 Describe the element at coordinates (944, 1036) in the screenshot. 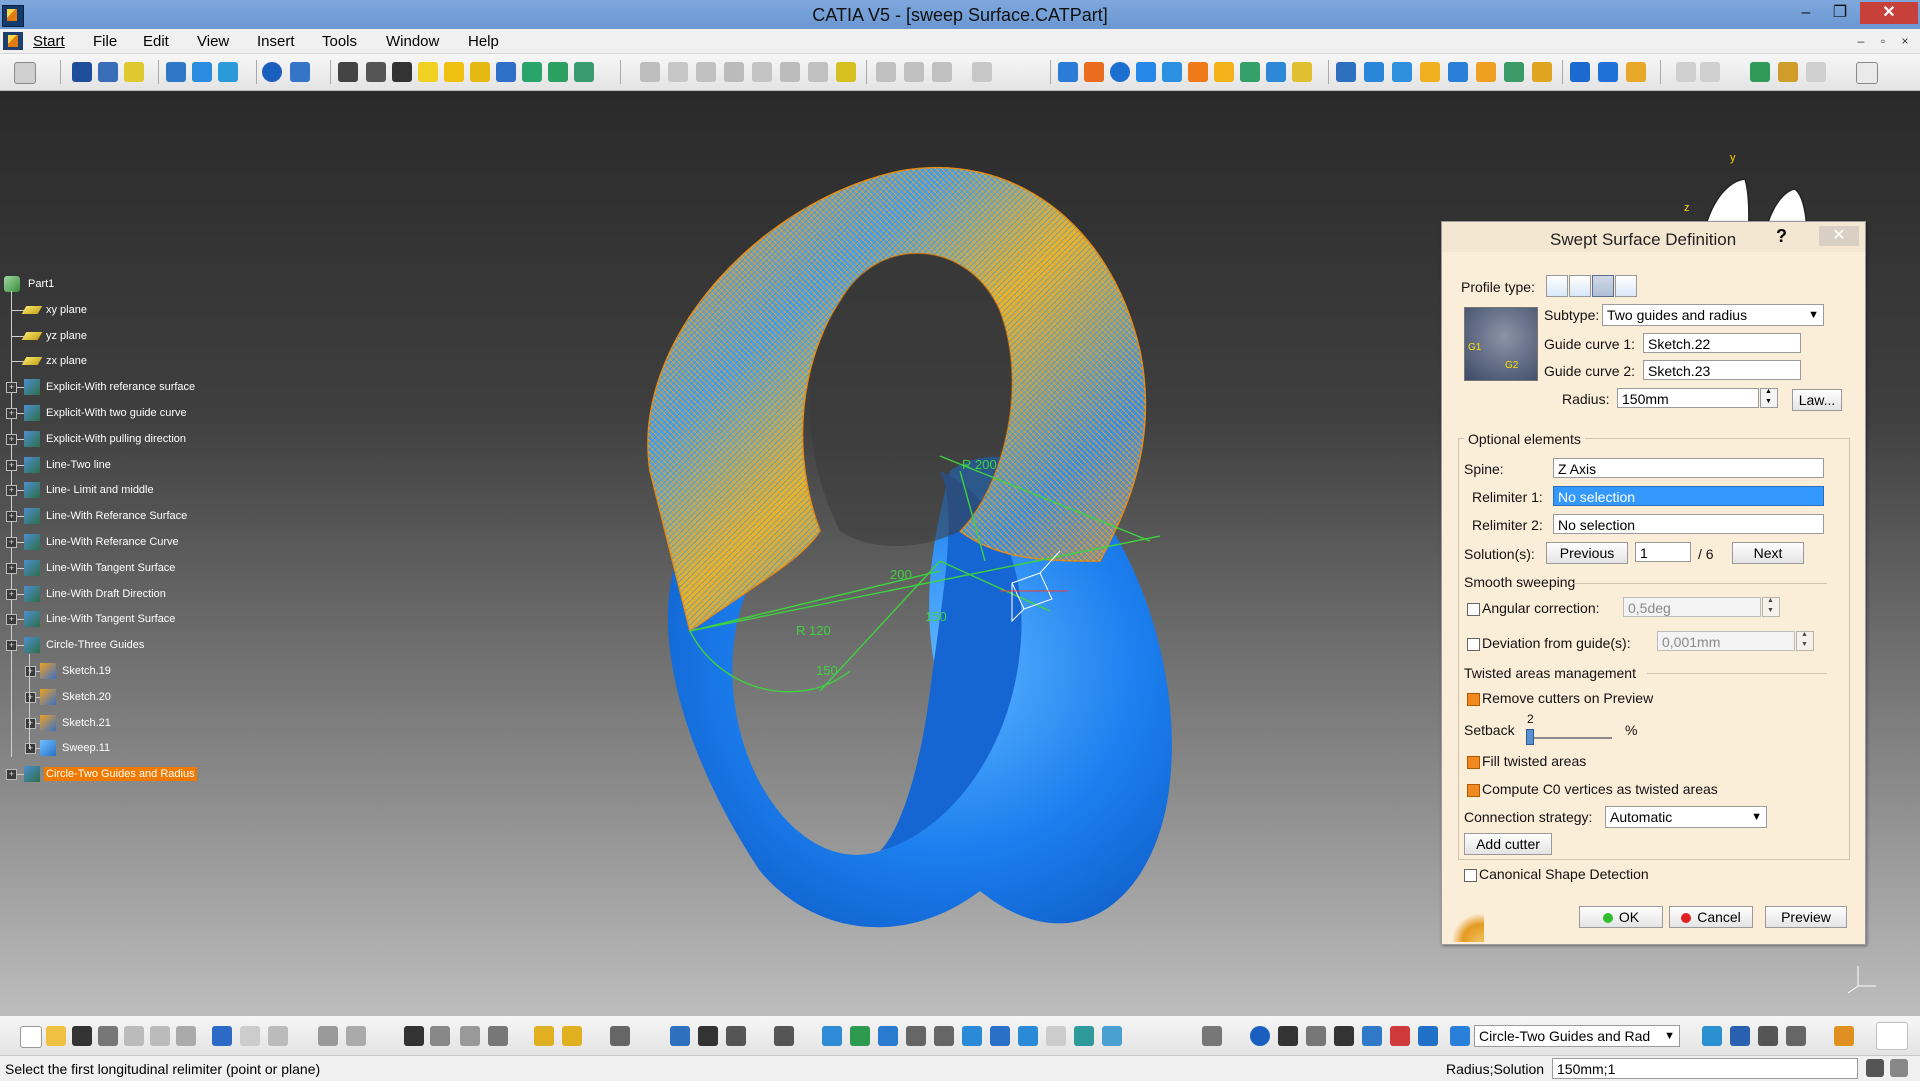

I see `zoom-out-icon` at that location.